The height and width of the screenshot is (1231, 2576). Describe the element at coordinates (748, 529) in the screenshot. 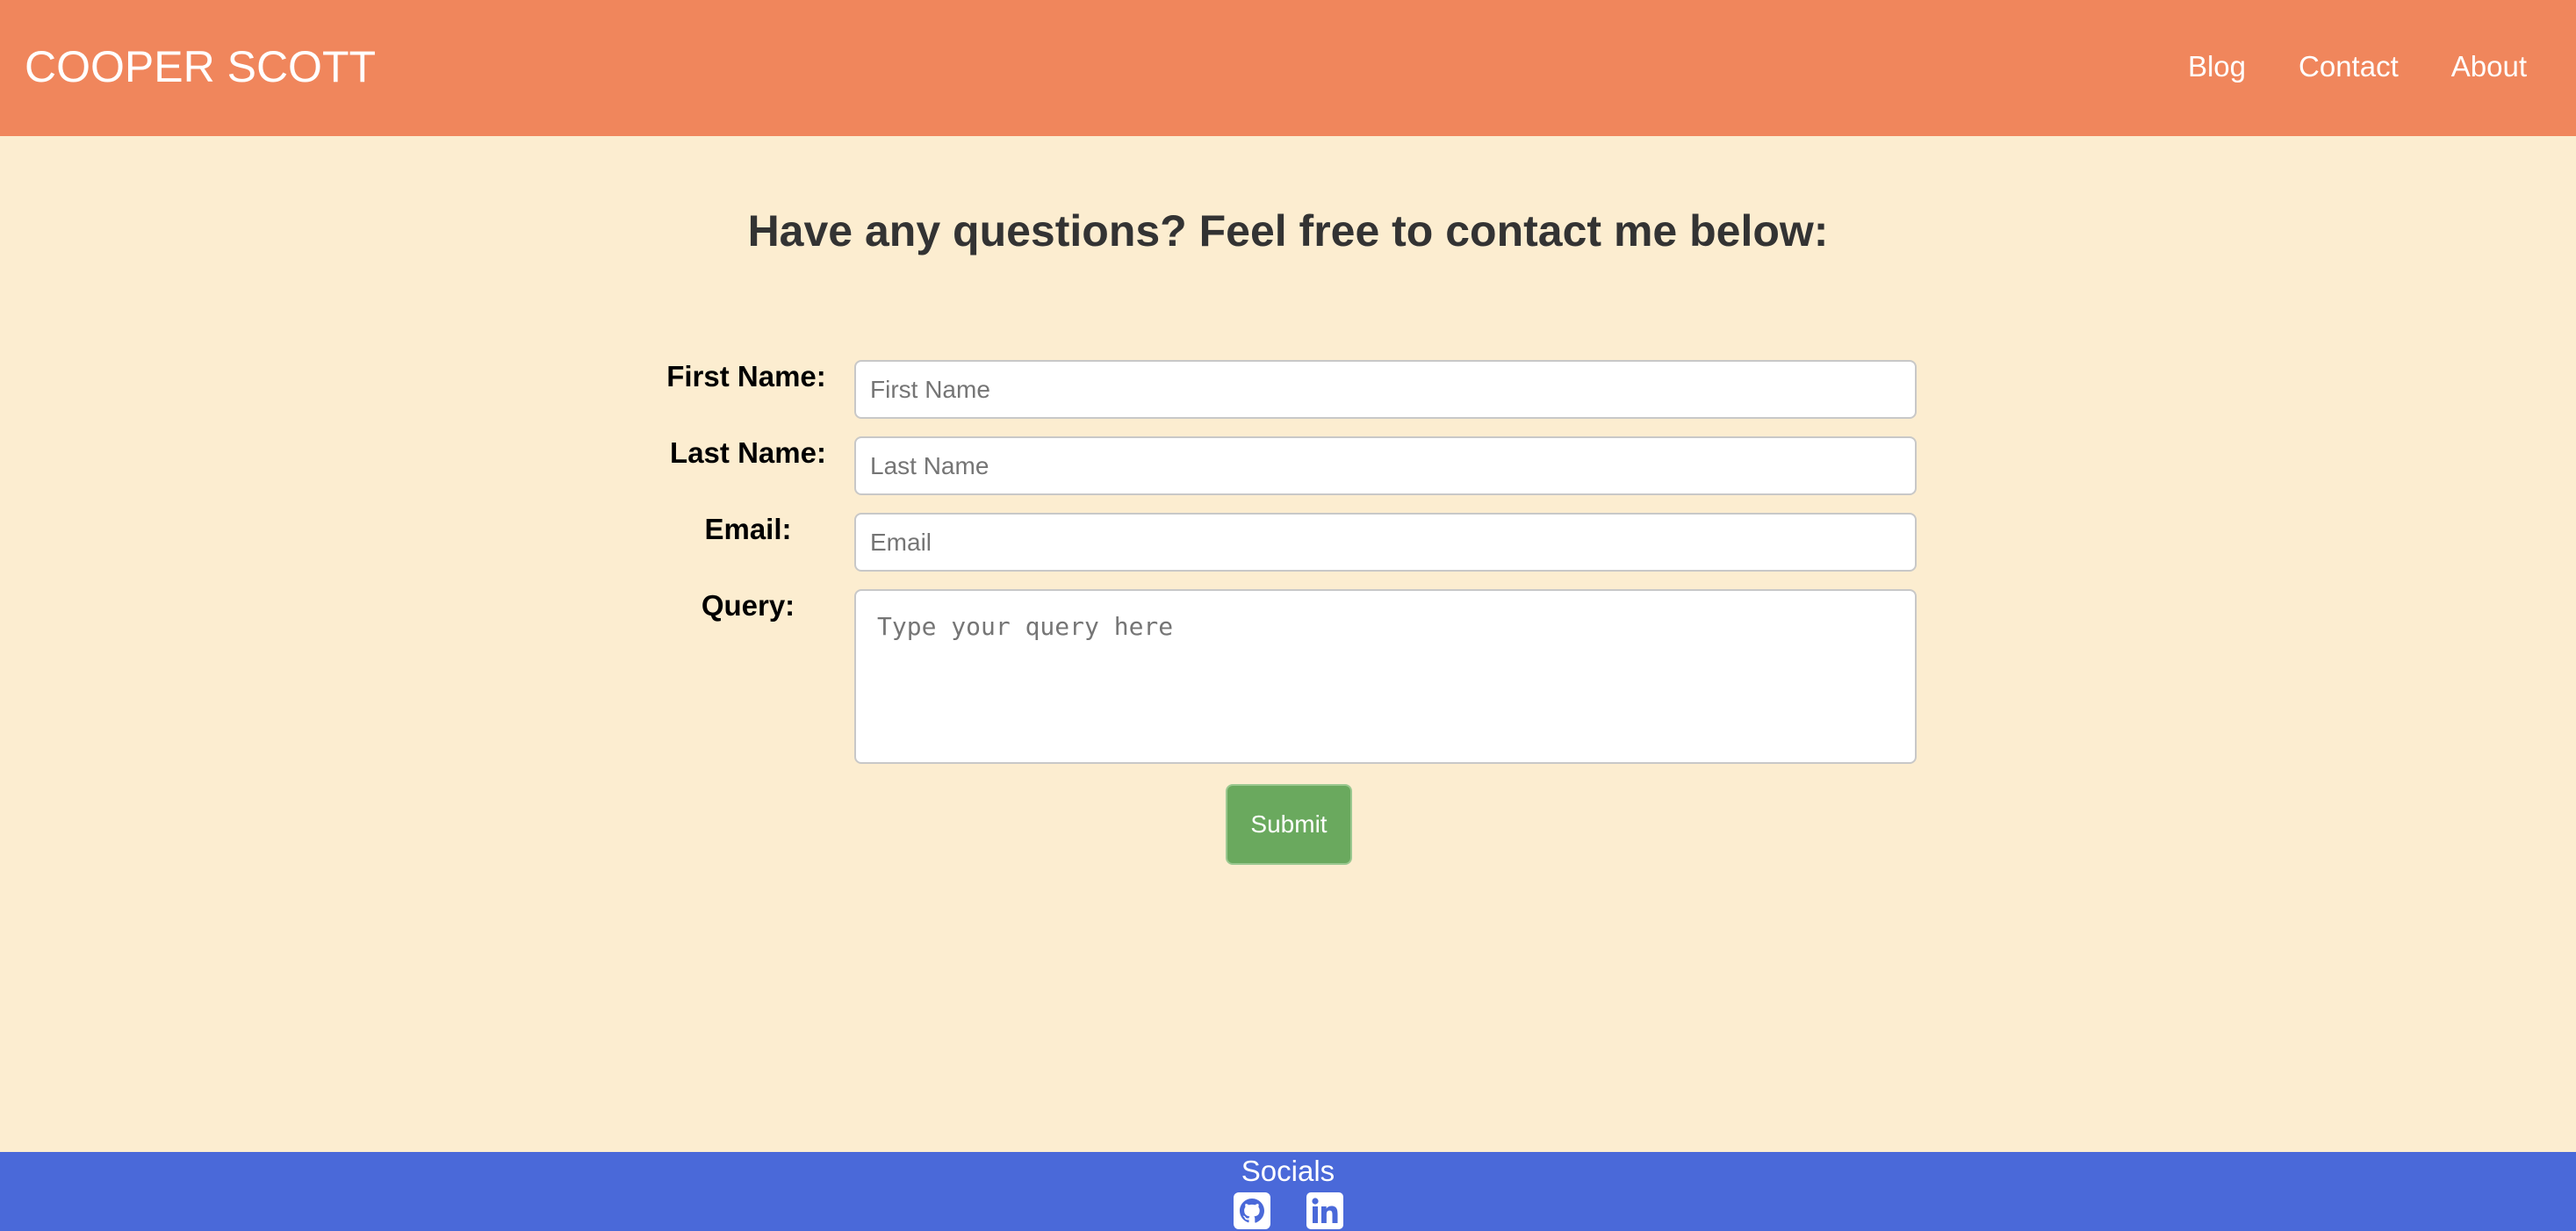

I see `email-label: Email:` at that location.